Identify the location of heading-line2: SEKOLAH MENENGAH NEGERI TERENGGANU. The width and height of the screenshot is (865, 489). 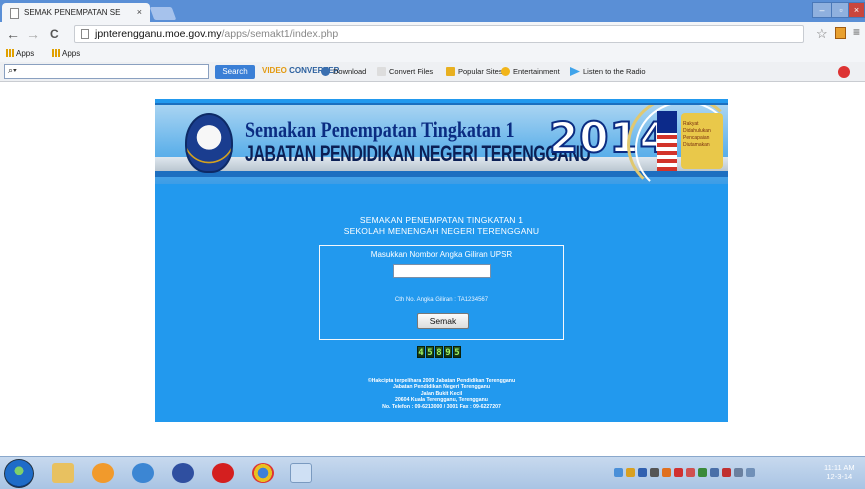
(441, 231).